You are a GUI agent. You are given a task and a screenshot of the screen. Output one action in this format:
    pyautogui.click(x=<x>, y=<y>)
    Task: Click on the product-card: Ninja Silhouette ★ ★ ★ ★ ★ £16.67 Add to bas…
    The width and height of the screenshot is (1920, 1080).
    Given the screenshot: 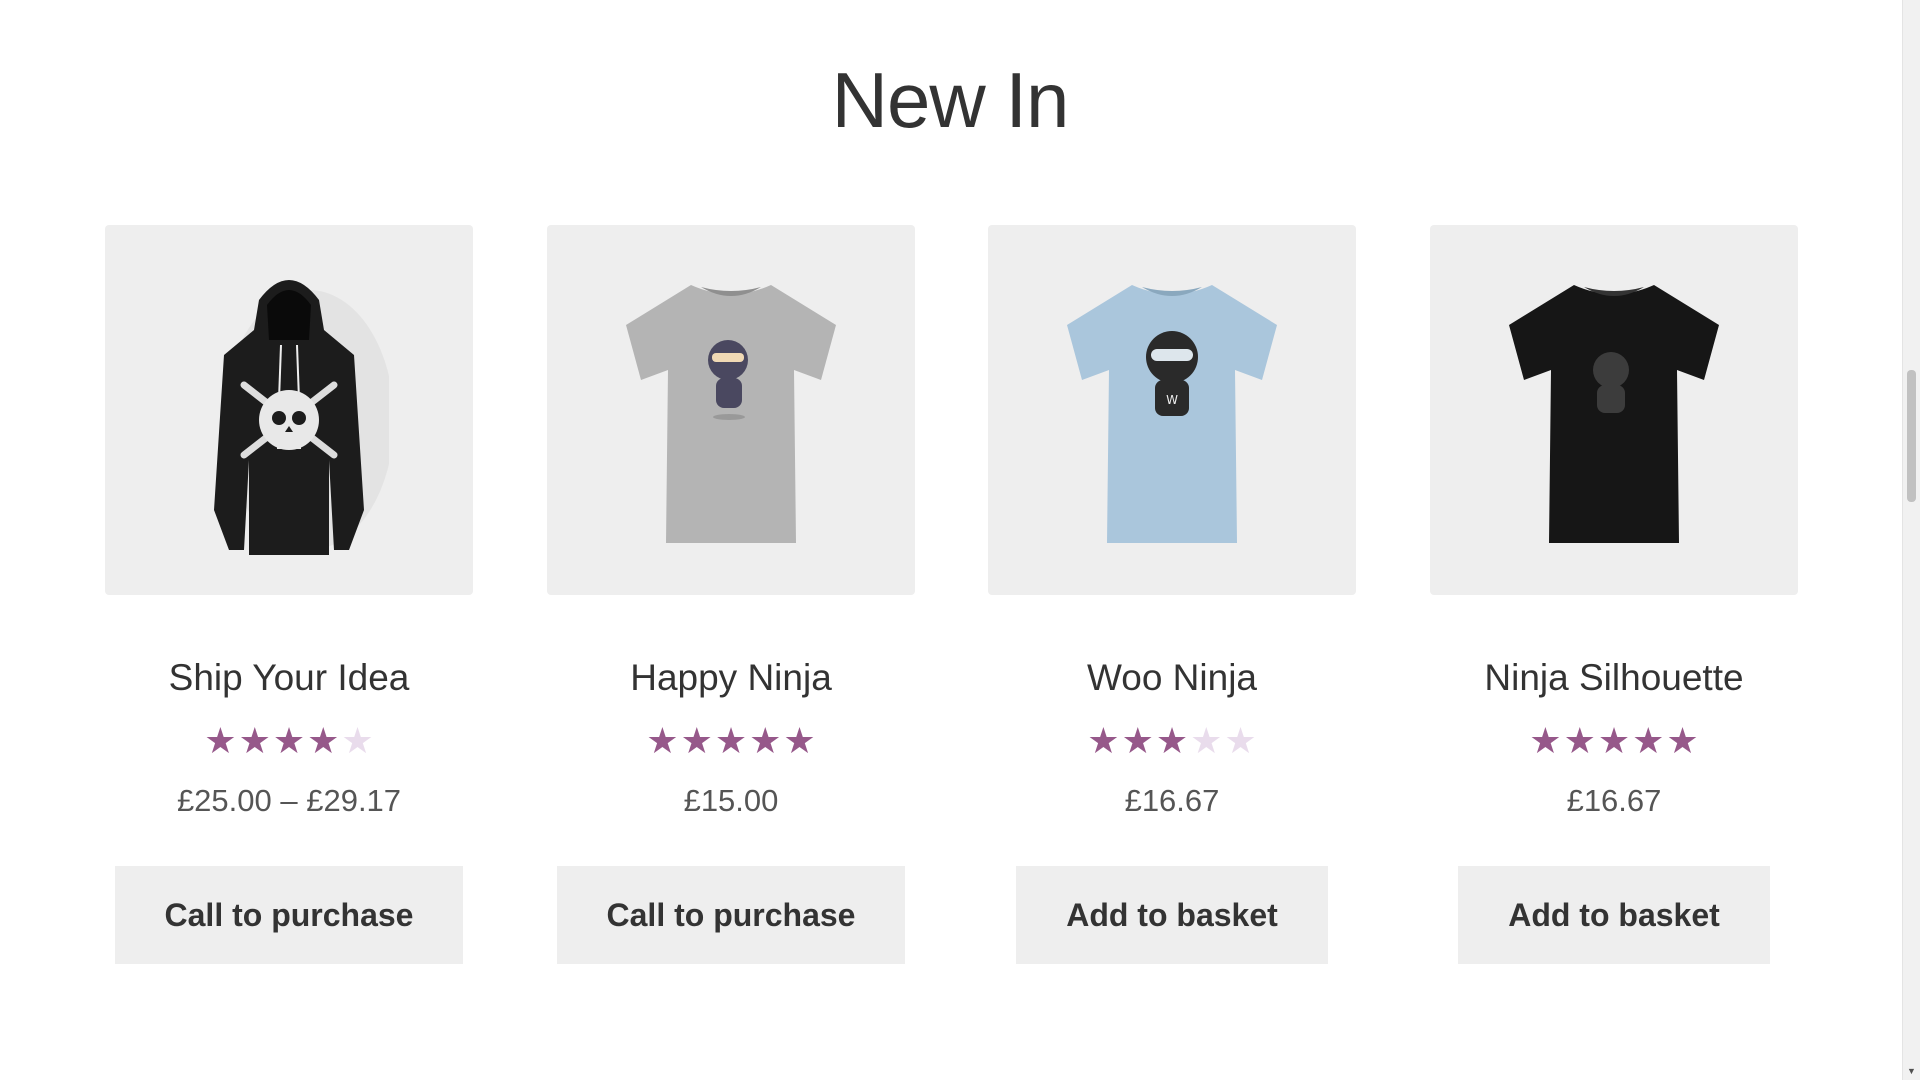 What is the action you would take?
    pyautogui.click(x=1614, y=594)
    